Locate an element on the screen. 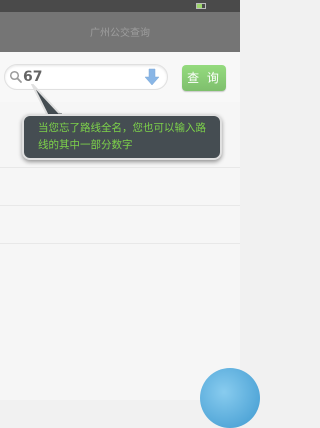 The height and width of the screenshot is (428, 320). battery-icon is located at coordinates (201, 6).